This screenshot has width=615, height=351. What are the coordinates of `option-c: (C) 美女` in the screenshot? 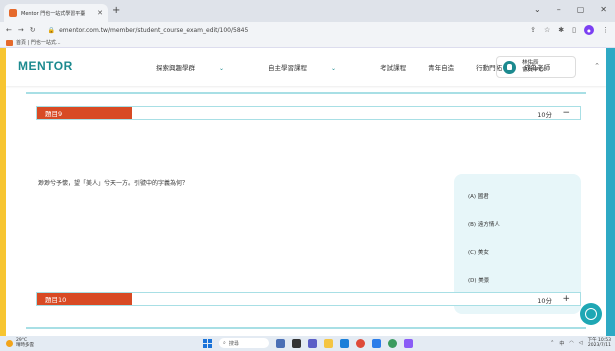 It's located at (517, 262).